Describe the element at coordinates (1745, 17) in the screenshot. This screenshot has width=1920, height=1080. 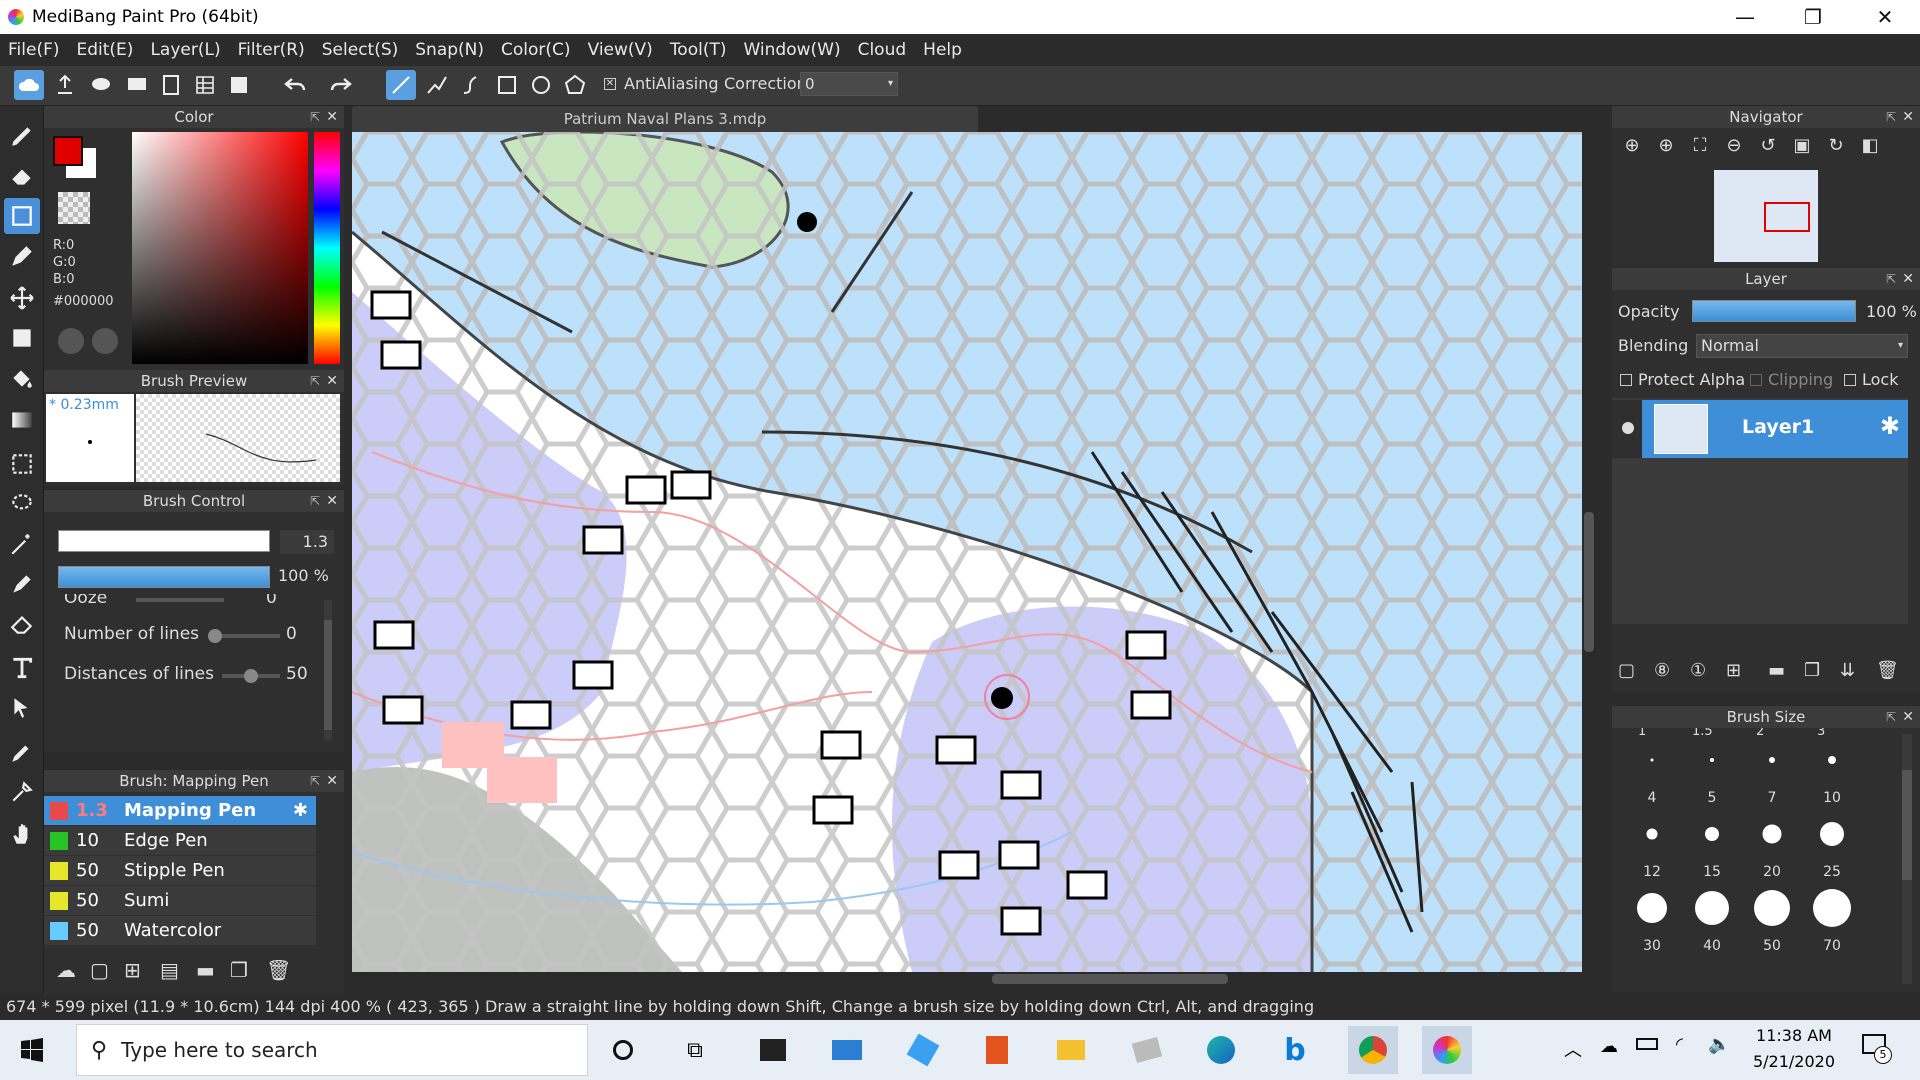
I see `minimize-button: —` at that location.